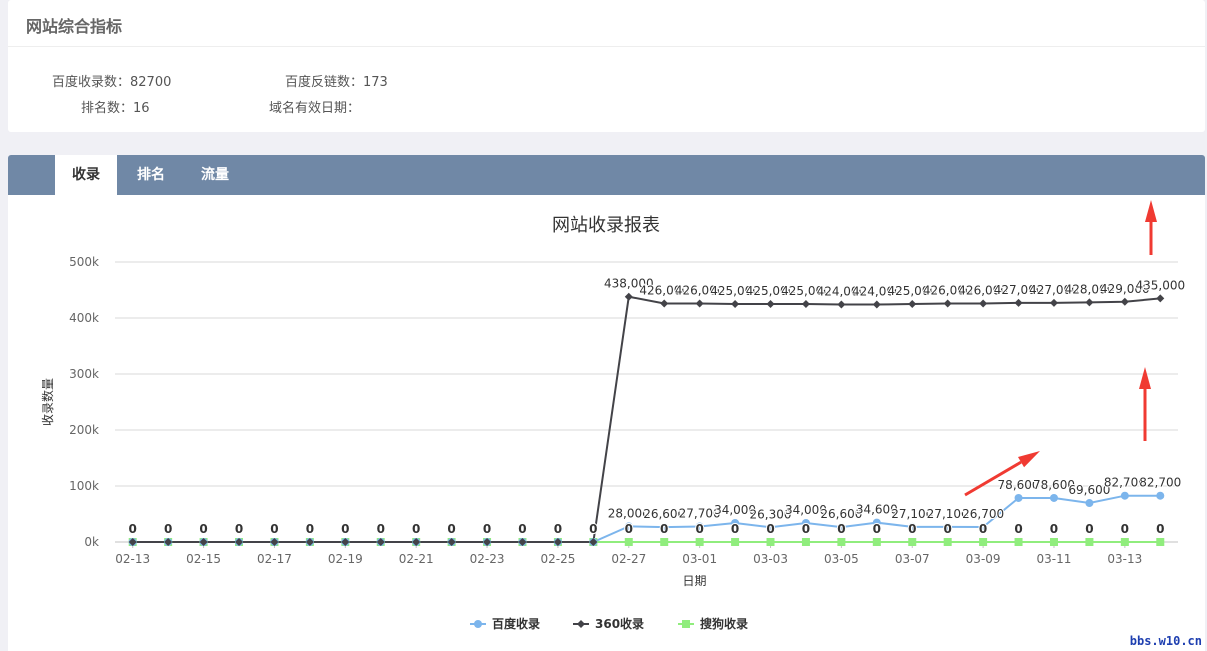 The width and height of the screenshot is (1207, 651). I want to click on x-tick-label: 02-23, so click(487, 559).